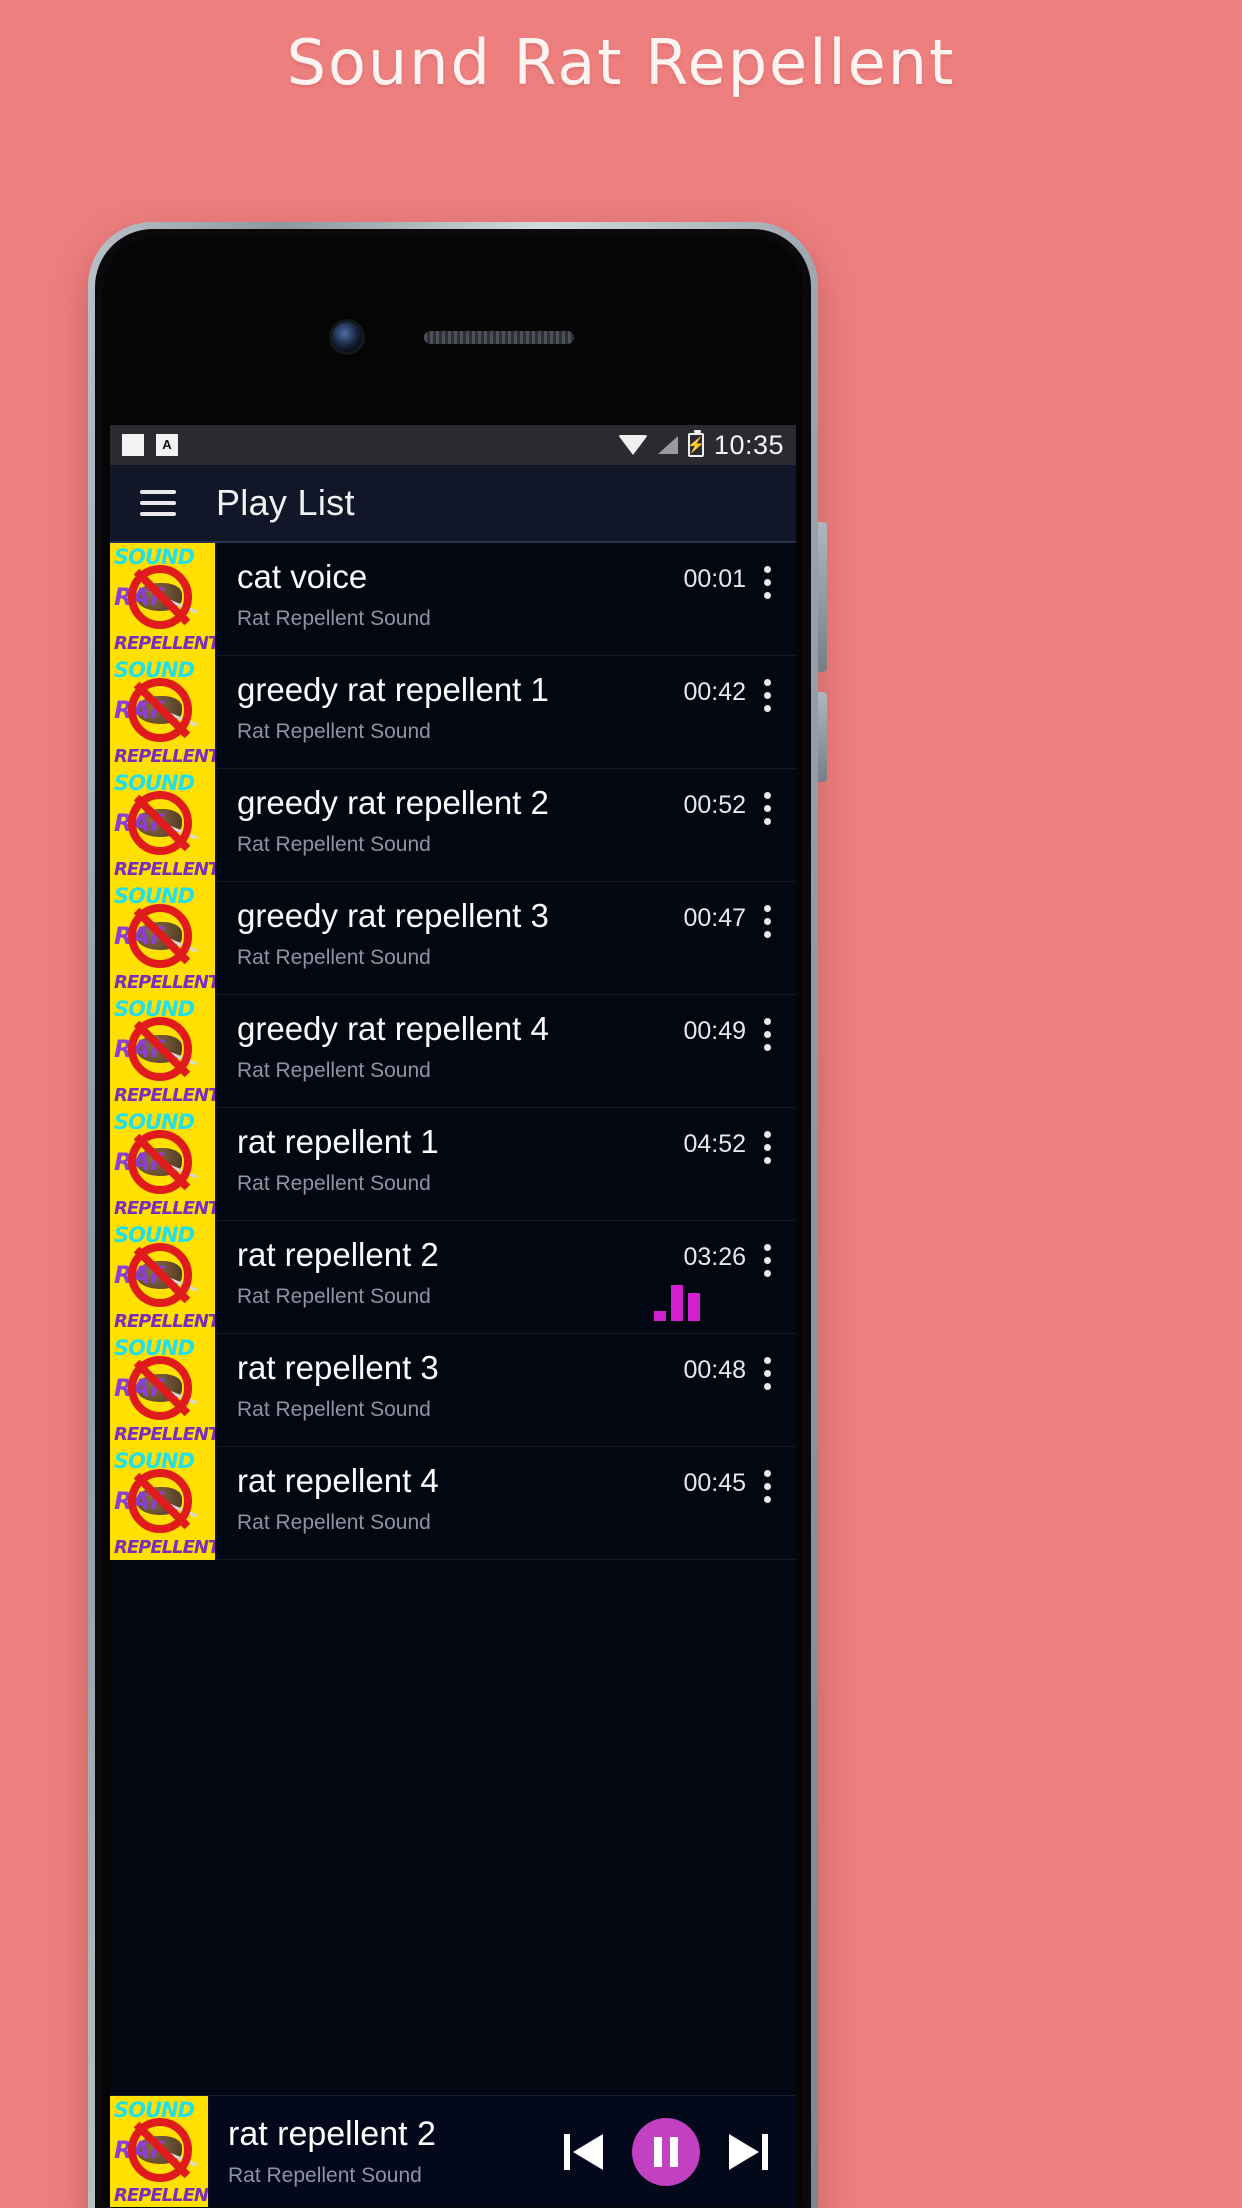 This screenshot has width=1242, height=2208. What do you see at coordinates (167, 445) in the screenshot?
I see `letter-a-icon: A` at bounding box center [167, 445].